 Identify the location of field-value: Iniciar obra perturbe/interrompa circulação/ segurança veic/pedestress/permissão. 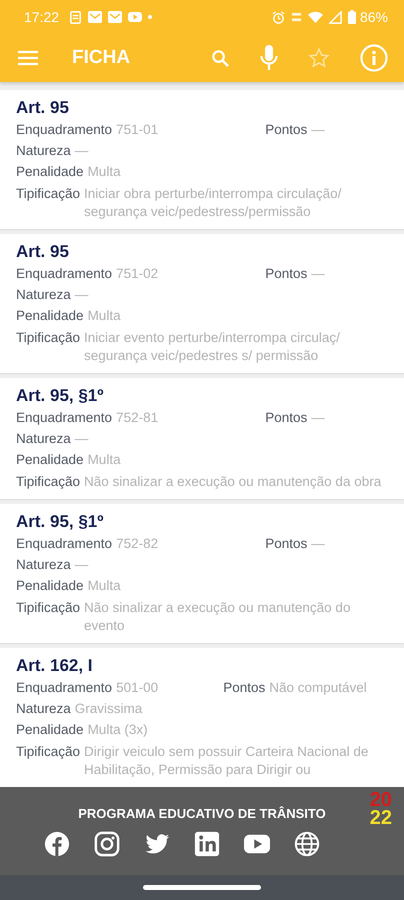
(213, 203).